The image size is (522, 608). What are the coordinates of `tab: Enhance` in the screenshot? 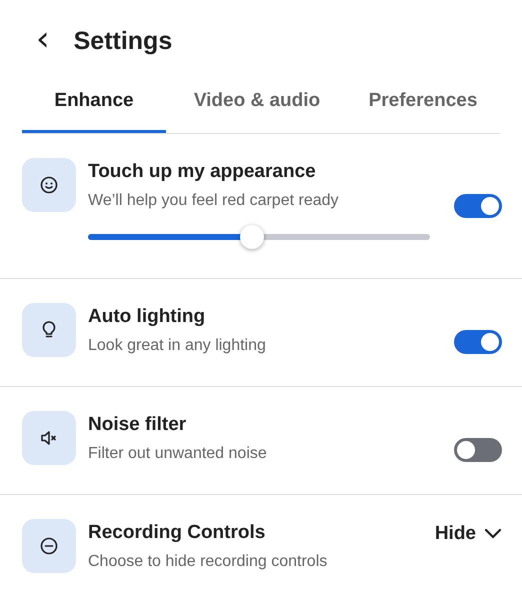 It's located at (94, 109).